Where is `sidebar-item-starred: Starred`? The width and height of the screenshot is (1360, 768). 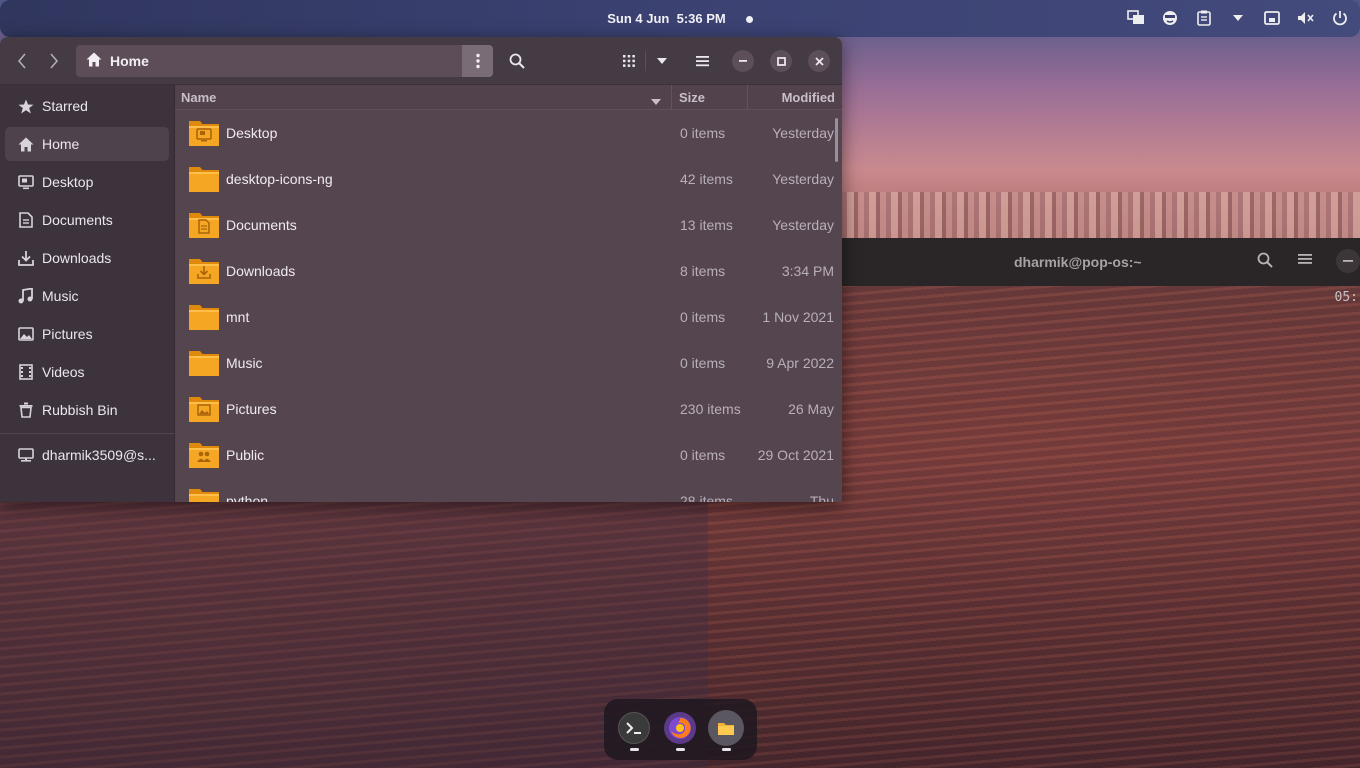 sidebar-item-starred: Starred is located at coordinates (87, 106).